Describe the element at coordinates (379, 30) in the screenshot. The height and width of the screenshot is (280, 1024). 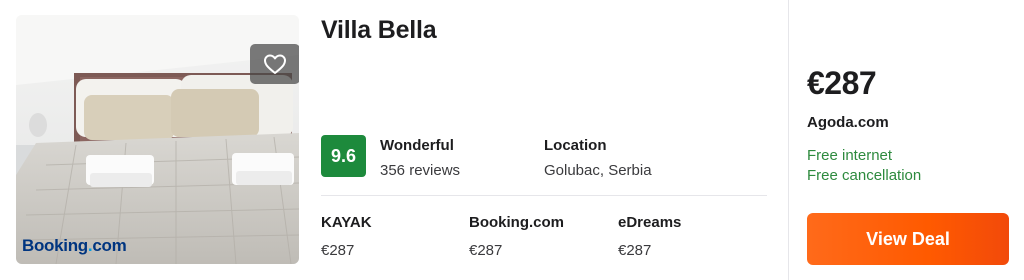
I see `hotel-name: Villa Bella` at that location.